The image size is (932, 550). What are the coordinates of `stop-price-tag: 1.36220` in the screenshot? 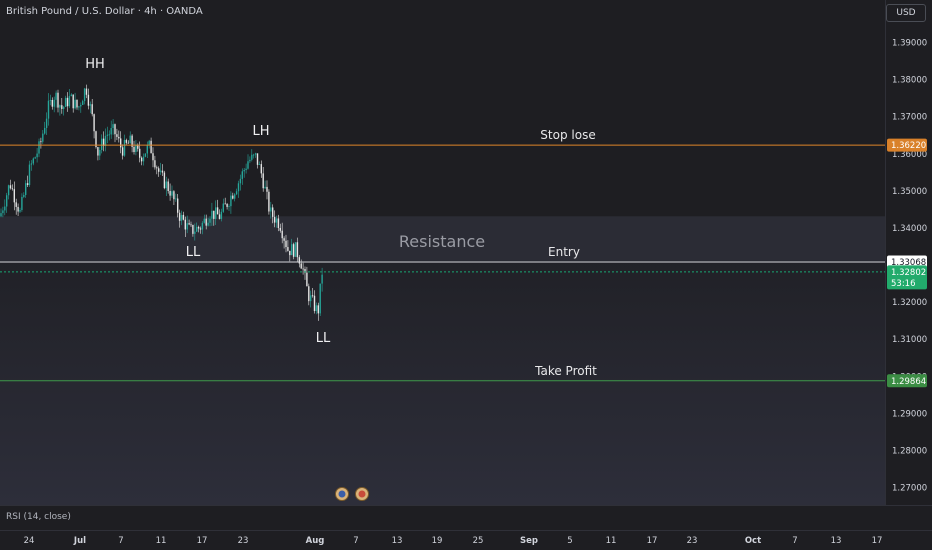 It's located at (907, 145).